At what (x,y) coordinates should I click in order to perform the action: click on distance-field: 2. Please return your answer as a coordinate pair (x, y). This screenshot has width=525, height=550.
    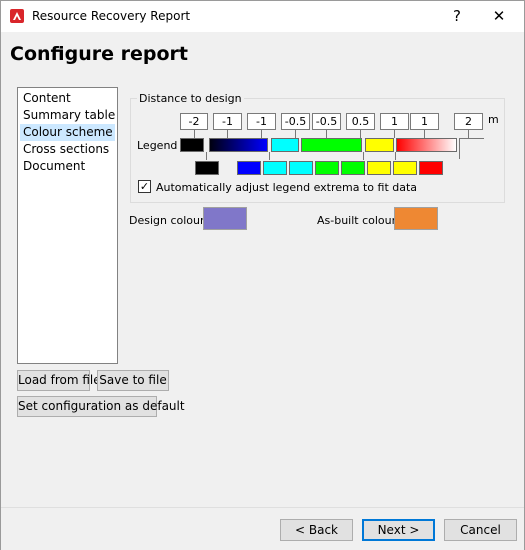
    Looking at the image, I should click on (468, 121).